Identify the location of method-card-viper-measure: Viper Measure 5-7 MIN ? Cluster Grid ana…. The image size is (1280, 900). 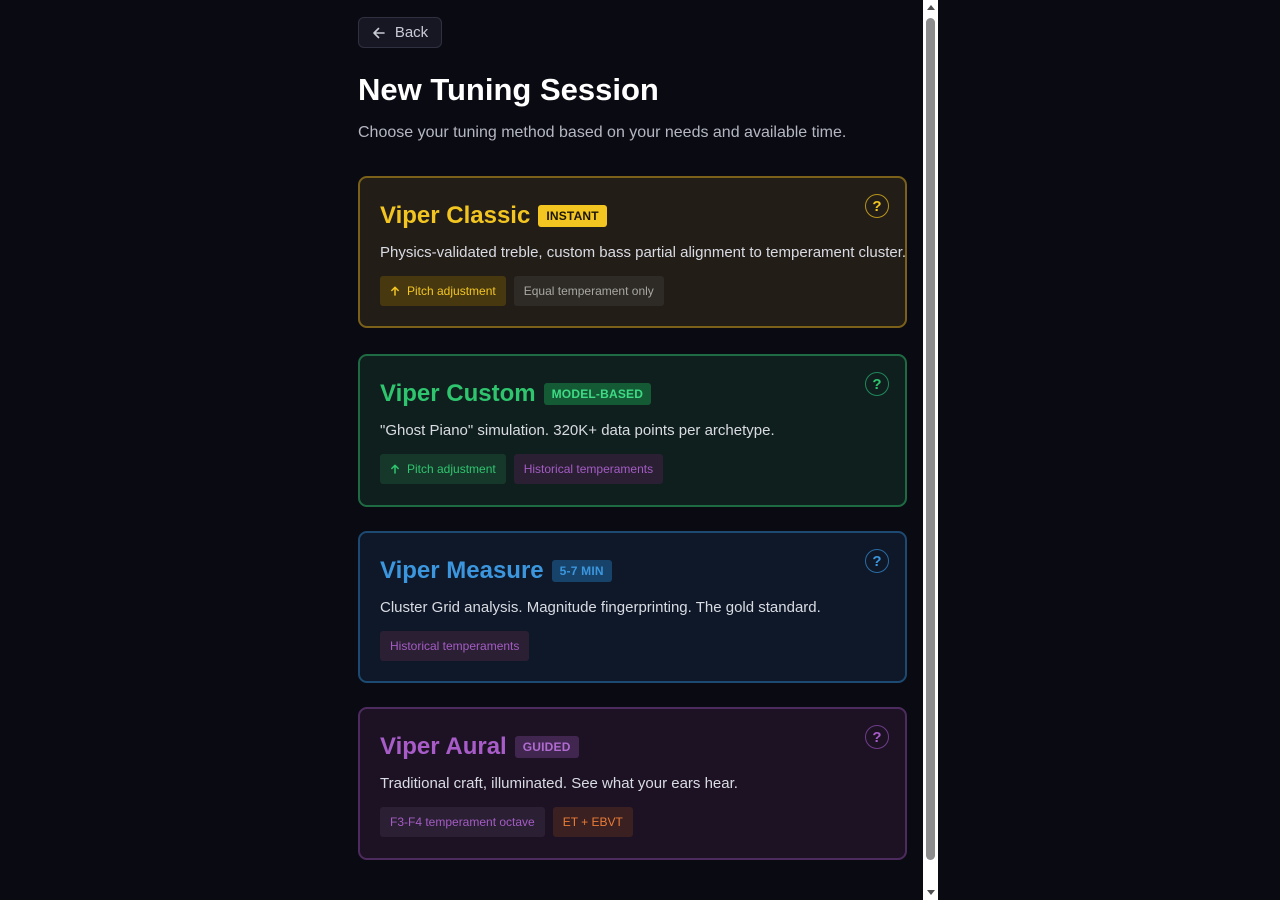
(632, 607).